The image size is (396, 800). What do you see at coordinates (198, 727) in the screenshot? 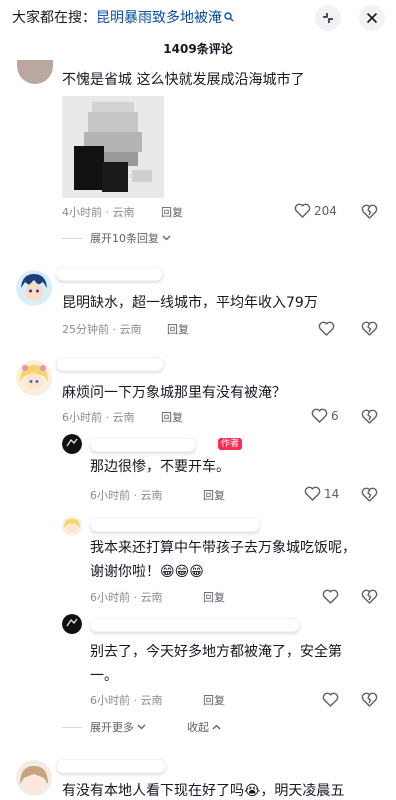
I see `collapse-label: 收起` at bounding box center [198, 727].